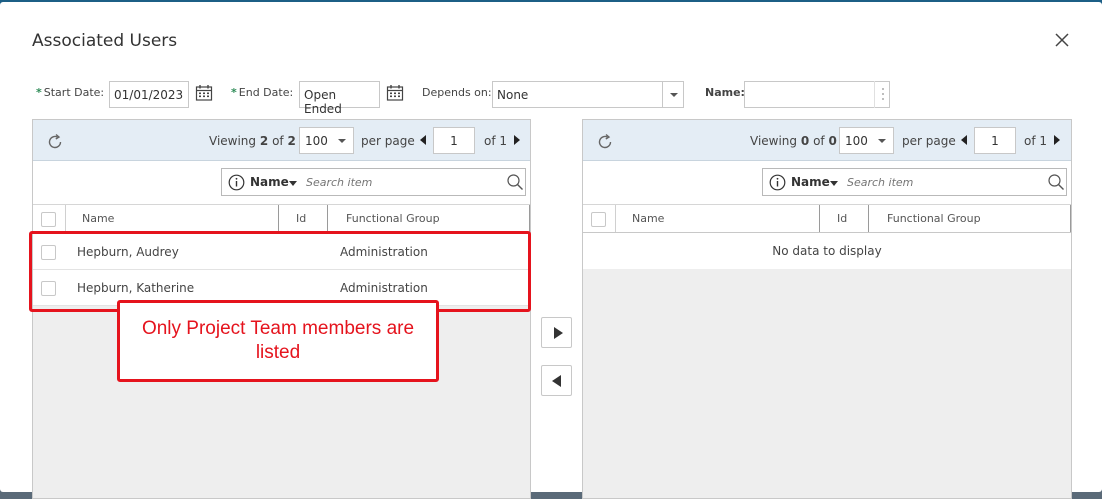 The image size is (1102, 499). Describe the element at coordinates (457, 92) in the screenshot. I see `depends-on-label: Depends on:` at that location.